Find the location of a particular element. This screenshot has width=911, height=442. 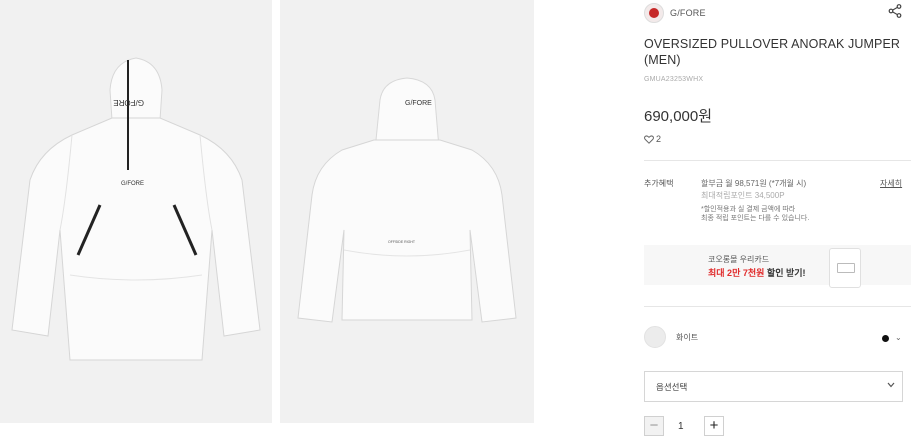

banner-cta: 할인 받기! is located at coordinates (785, 273).